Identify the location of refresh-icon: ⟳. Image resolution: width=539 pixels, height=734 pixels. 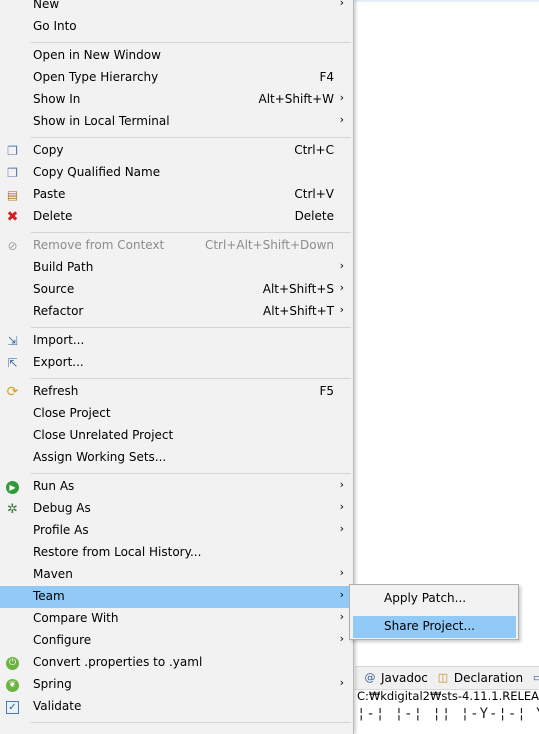
(12, 392).